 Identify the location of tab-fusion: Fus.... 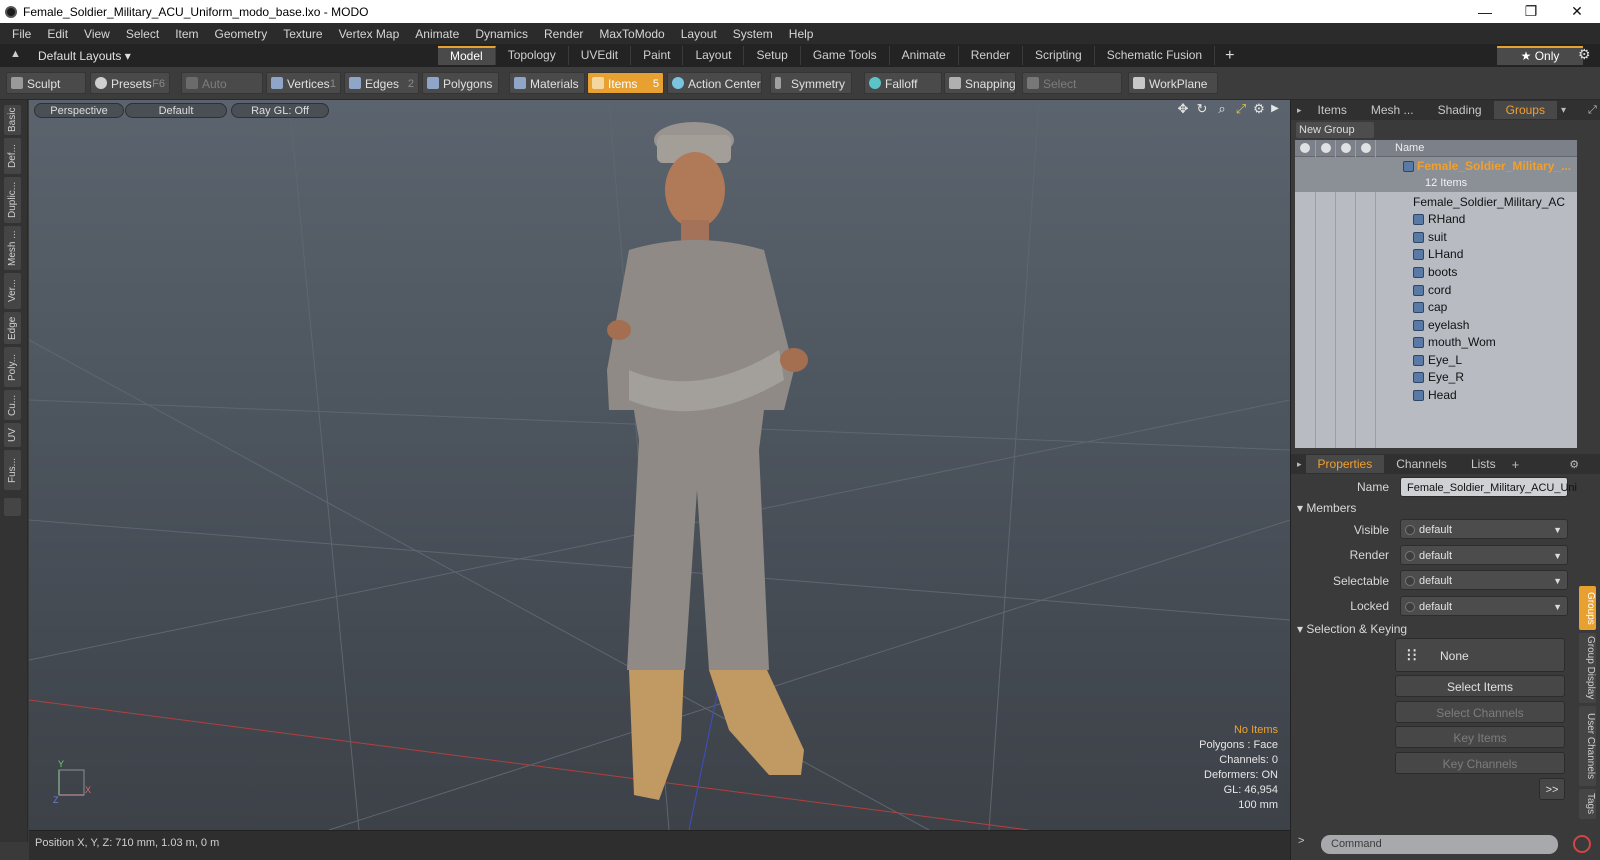
(12, 470).